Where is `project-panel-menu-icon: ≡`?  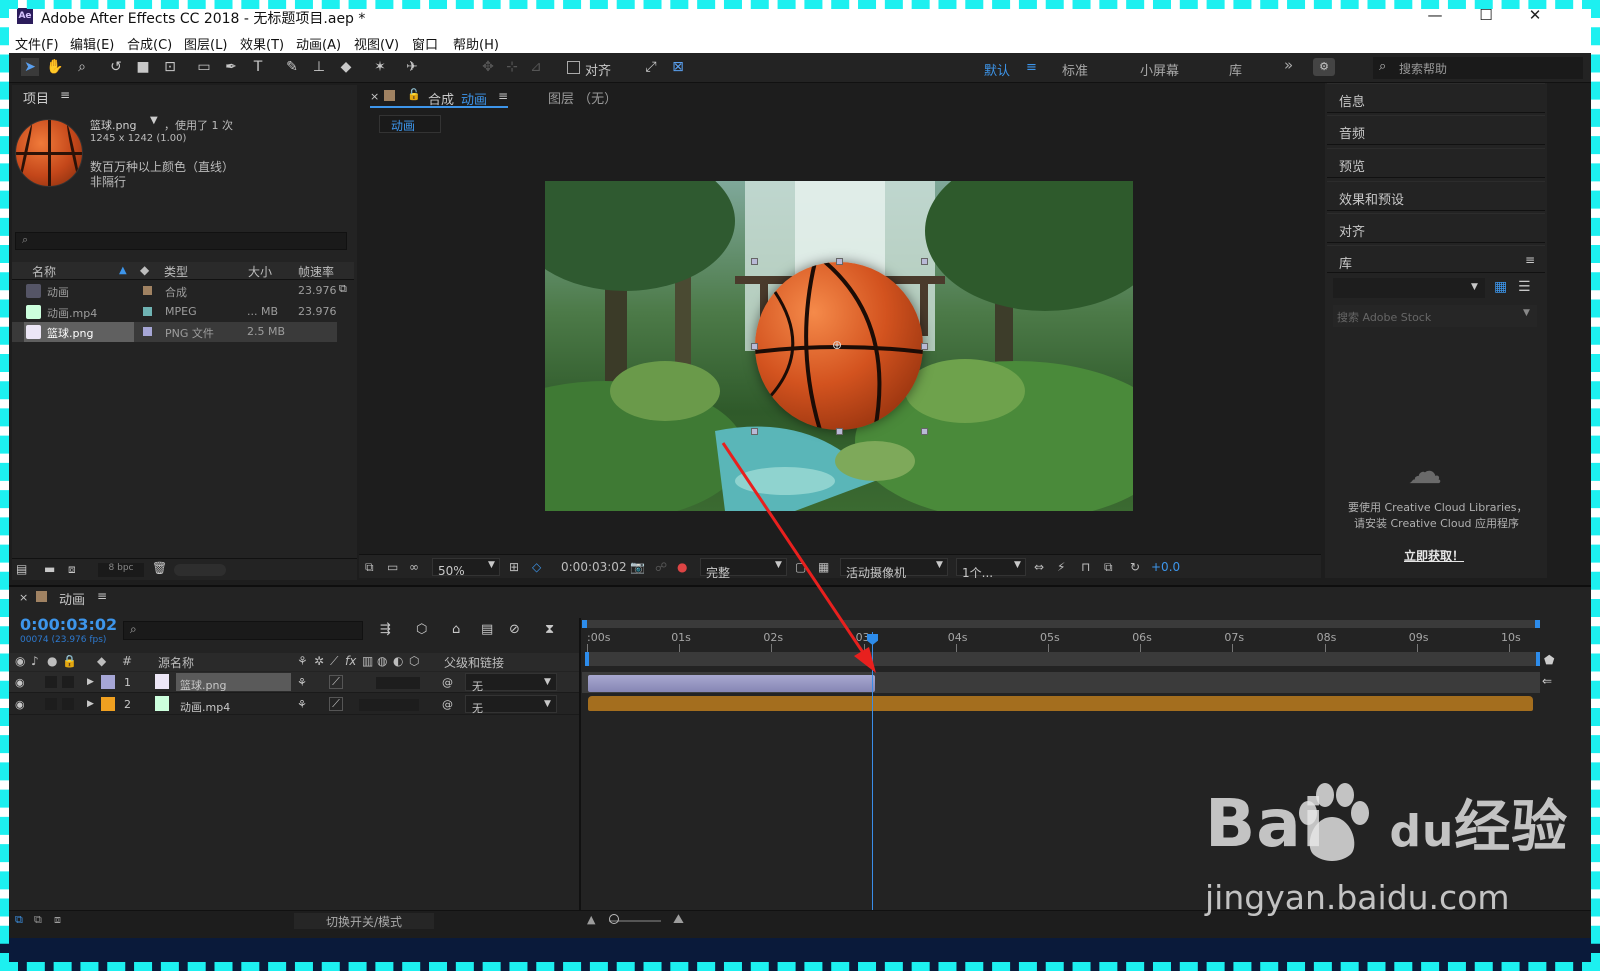
project-panel-menu-icon: ≡ is located at coordinates (65, 95).